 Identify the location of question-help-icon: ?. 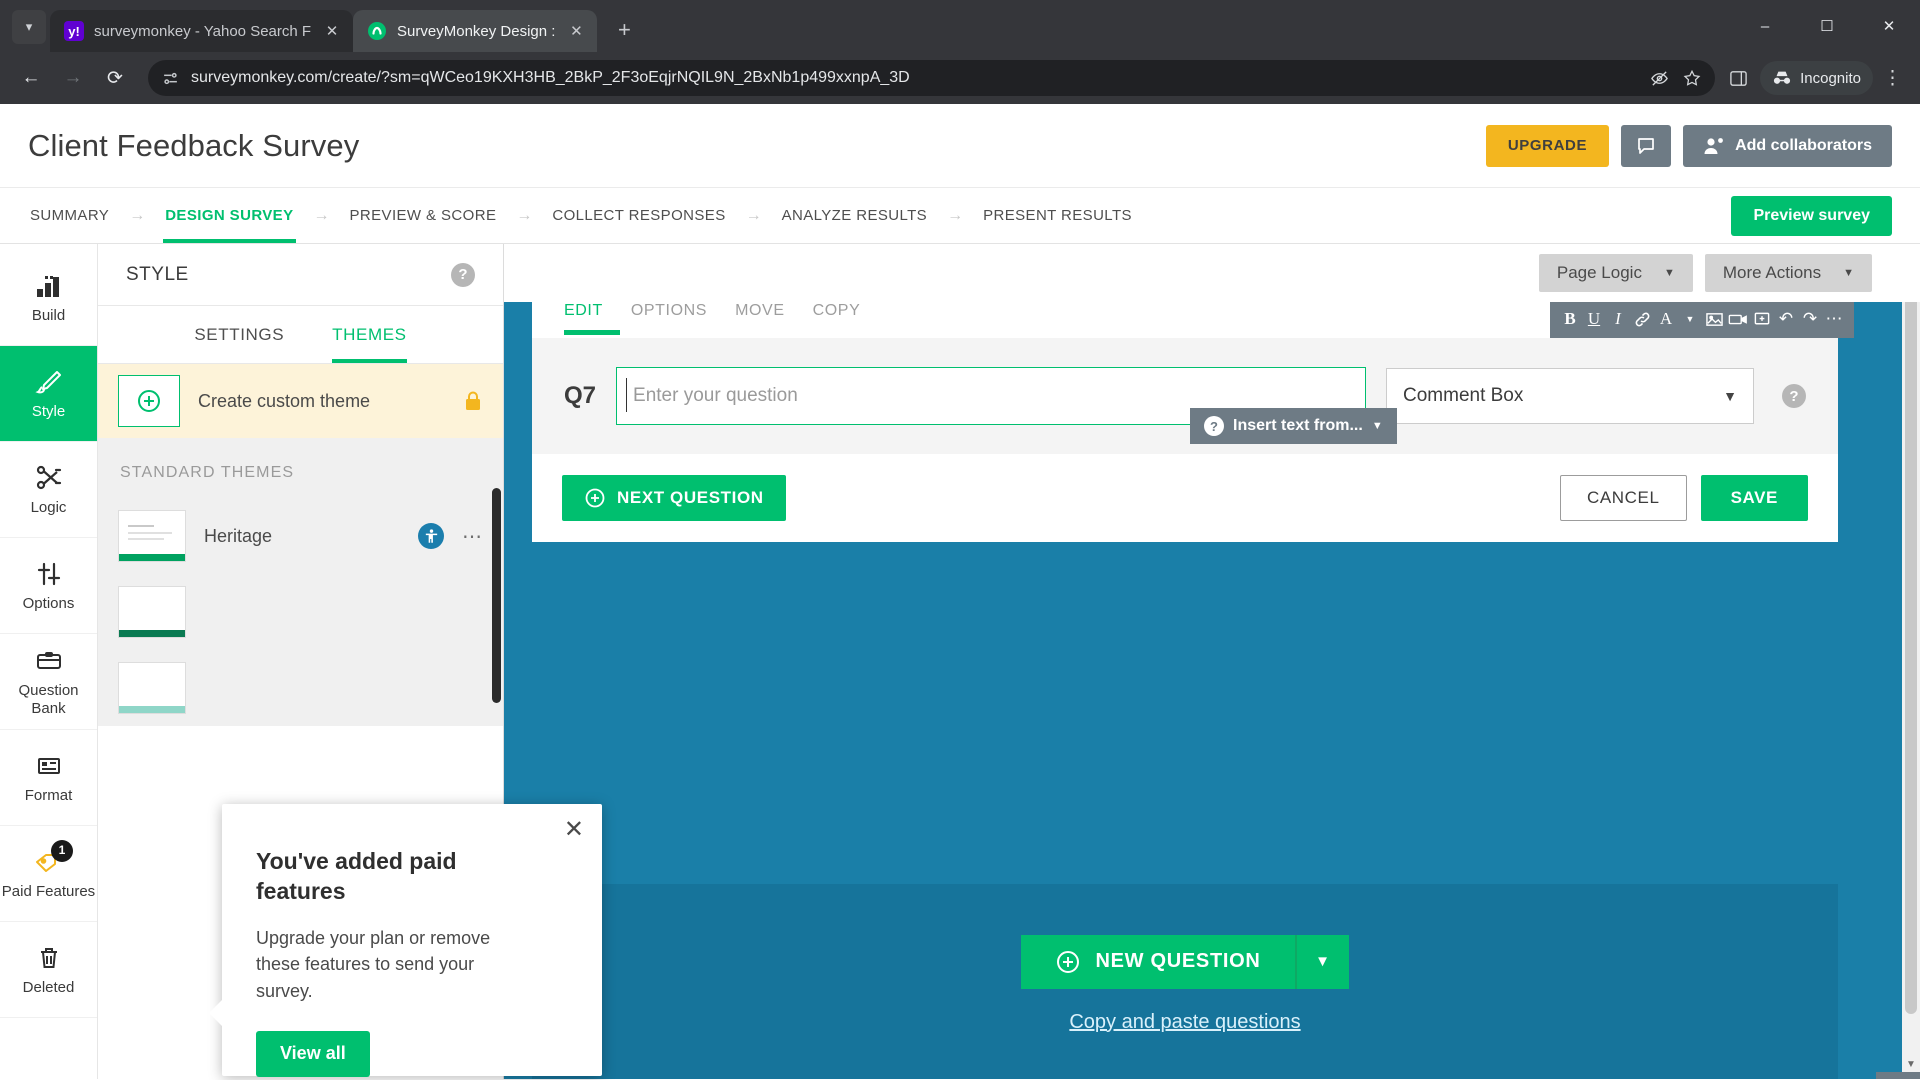
(1794, 396).